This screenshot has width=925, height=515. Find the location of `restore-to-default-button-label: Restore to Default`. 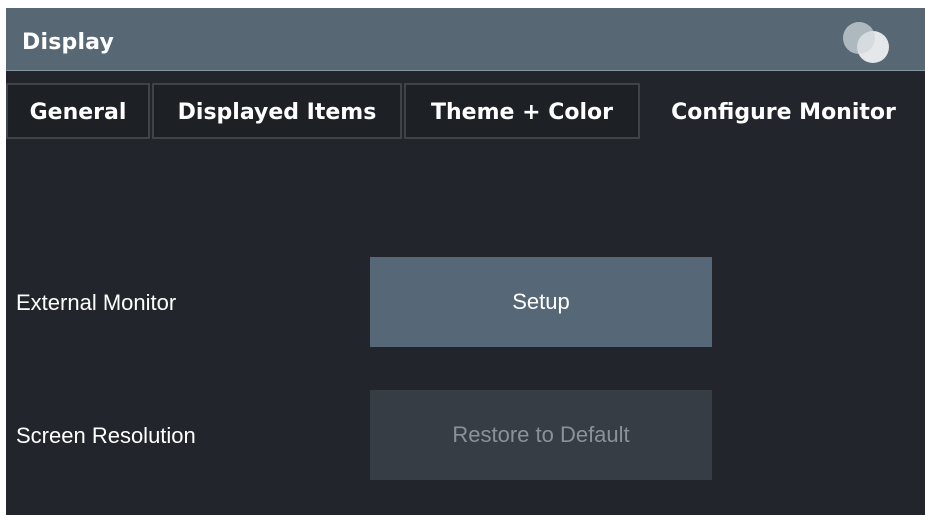

restore-to-default-button-label: Restore to Default is located at coordinates (541, 434).